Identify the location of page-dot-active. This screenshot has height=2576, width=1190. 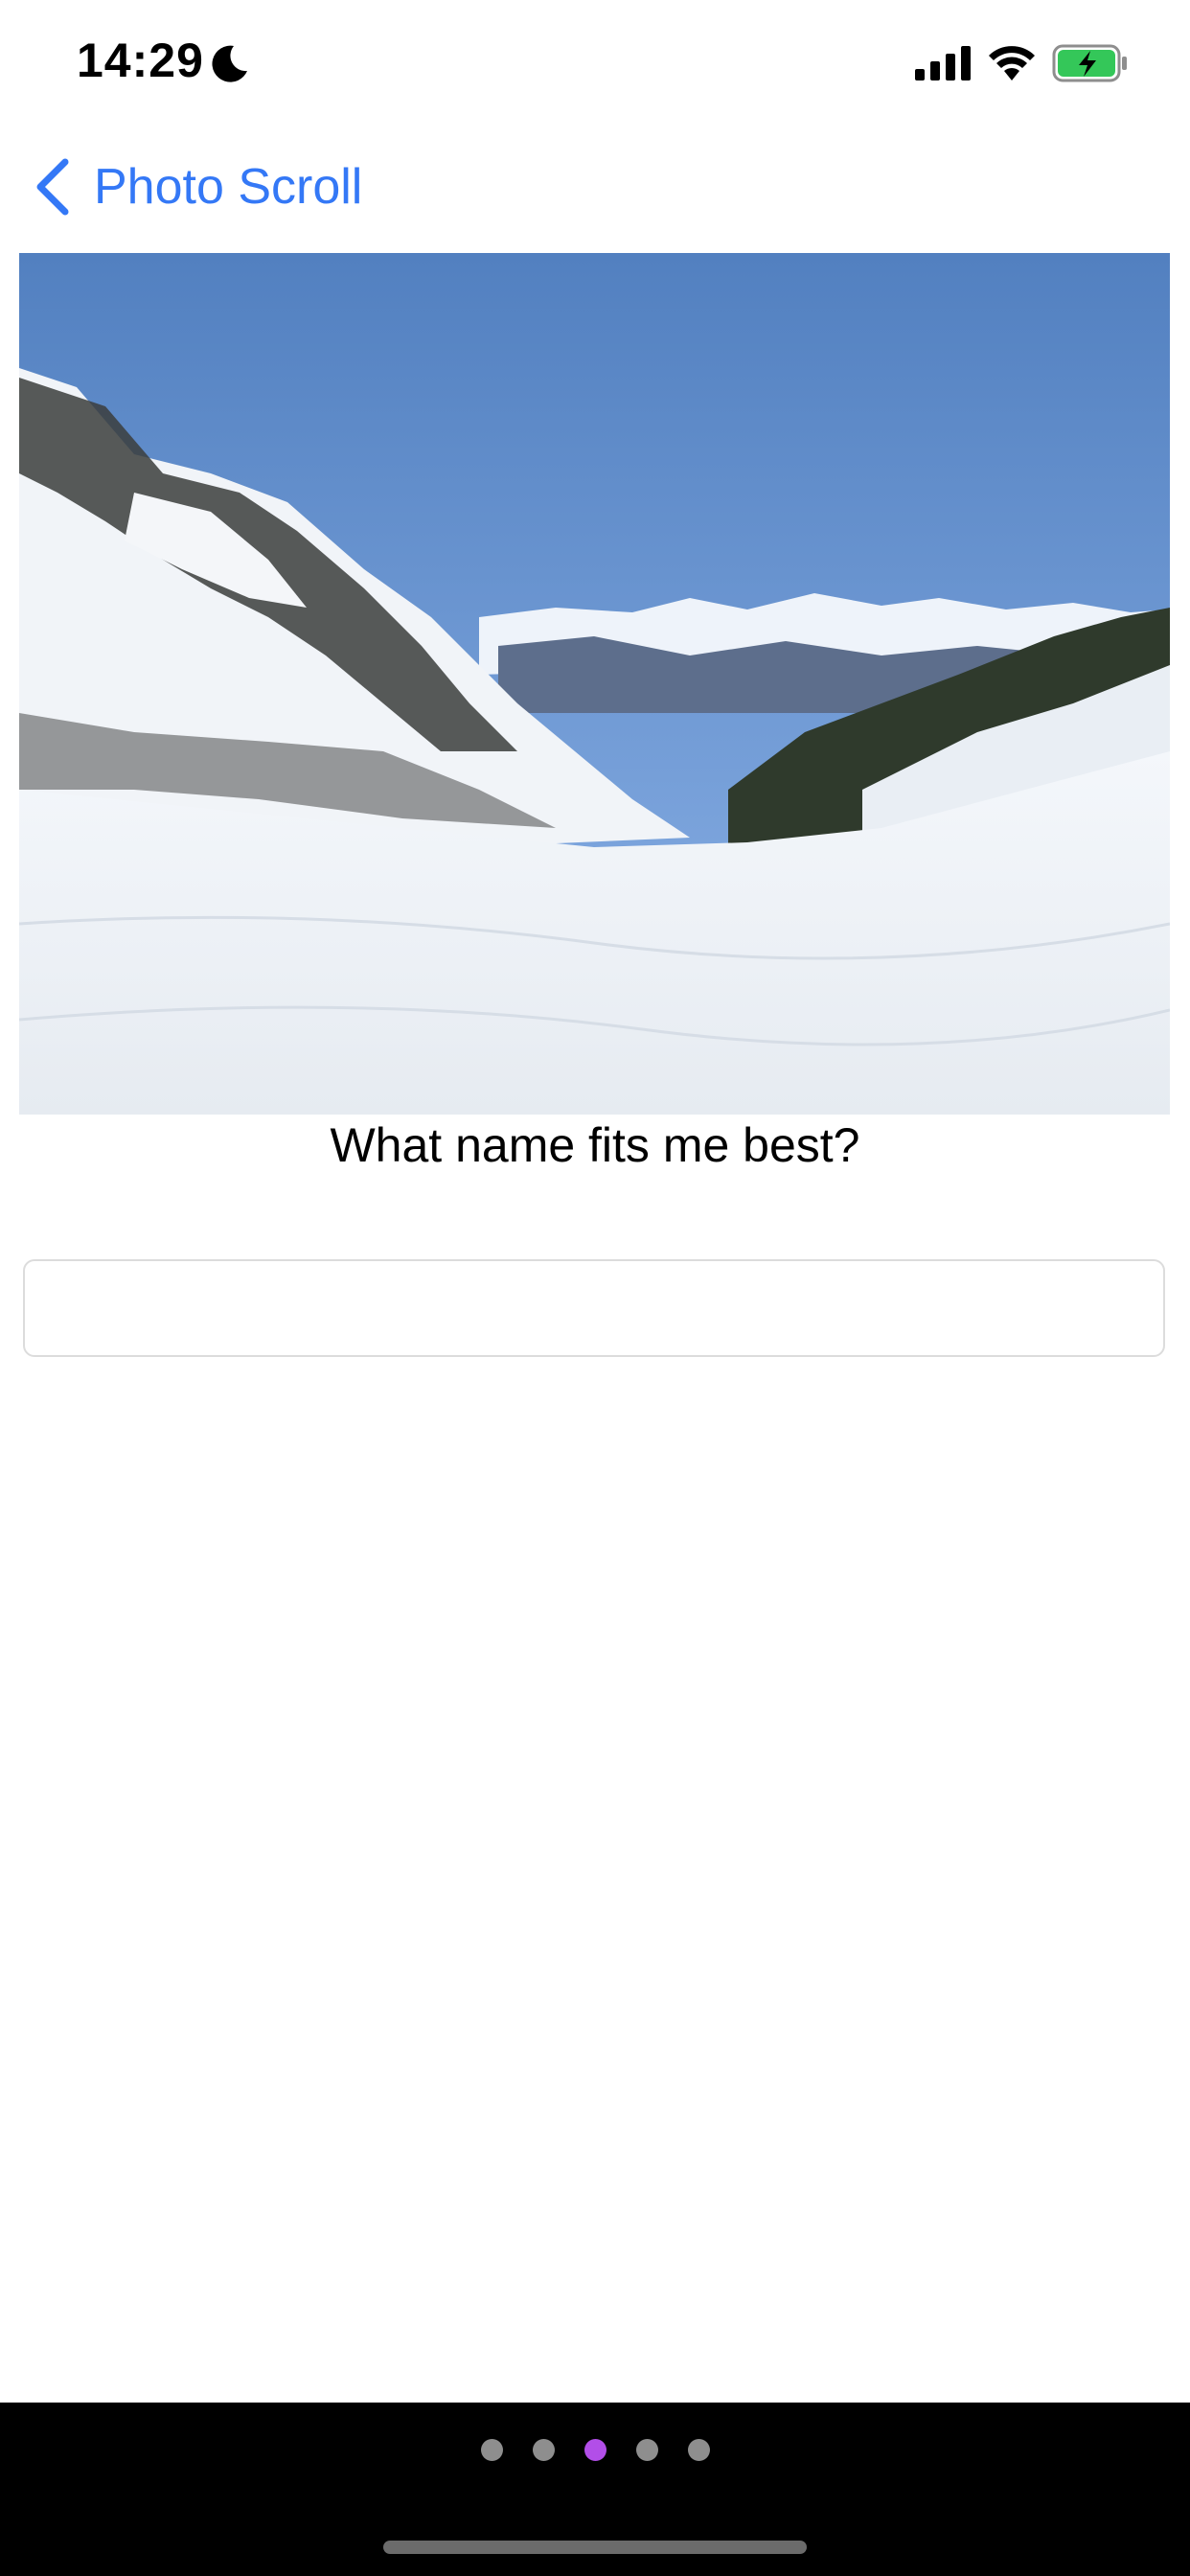
(595, 2450).